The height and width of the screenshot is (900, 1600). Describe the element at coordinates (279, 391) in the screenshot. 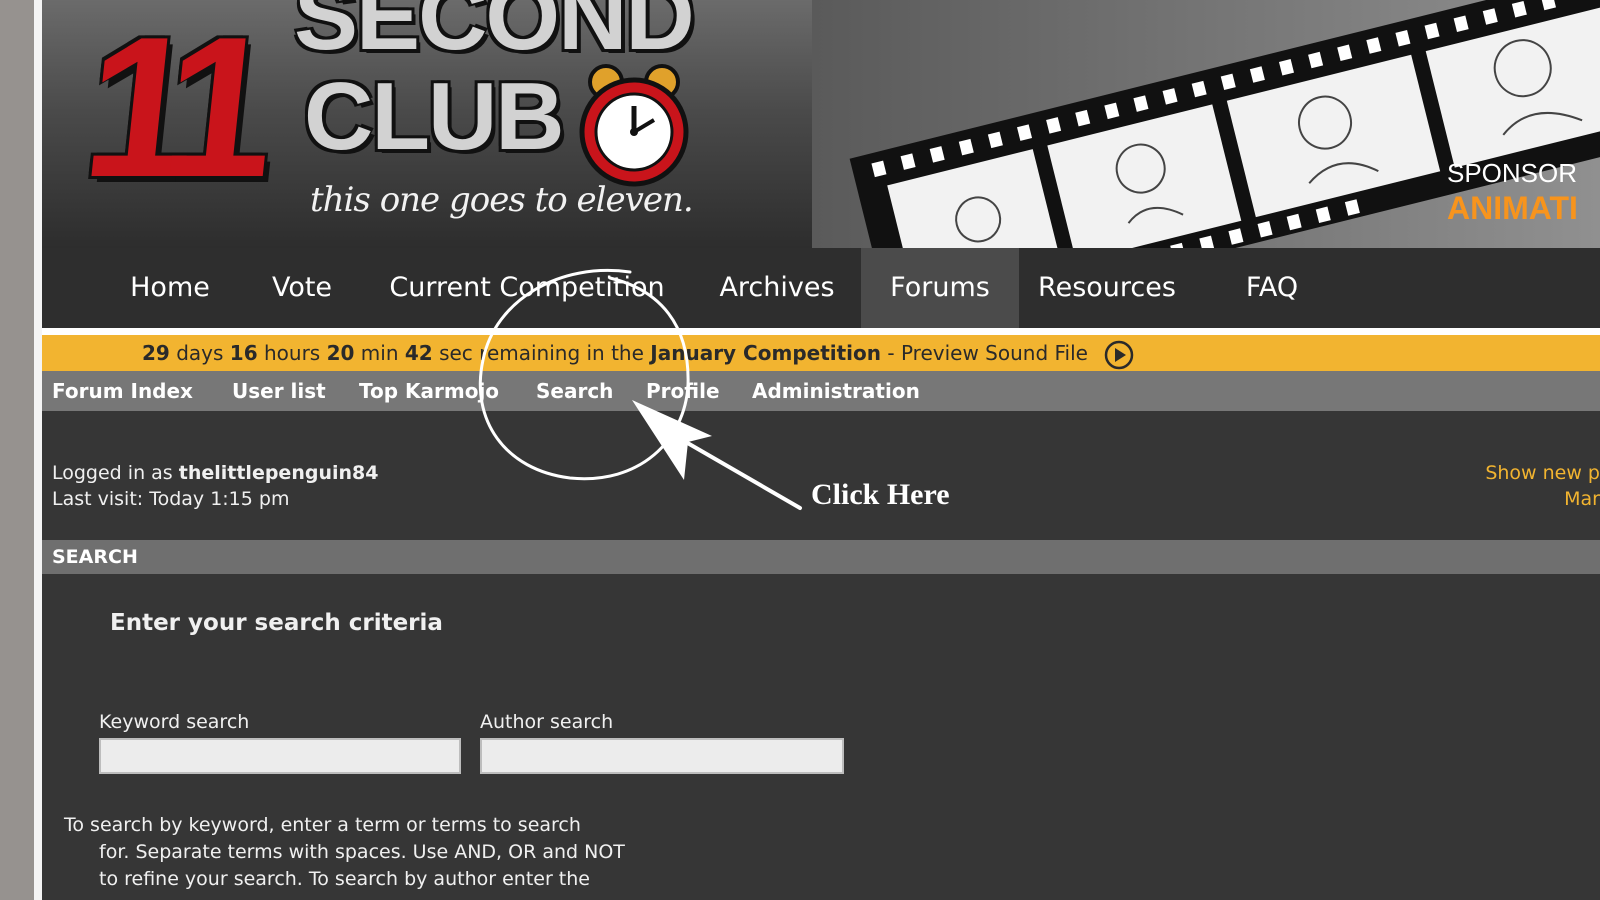

I see `forum-nav-user-list: User list` at that location.